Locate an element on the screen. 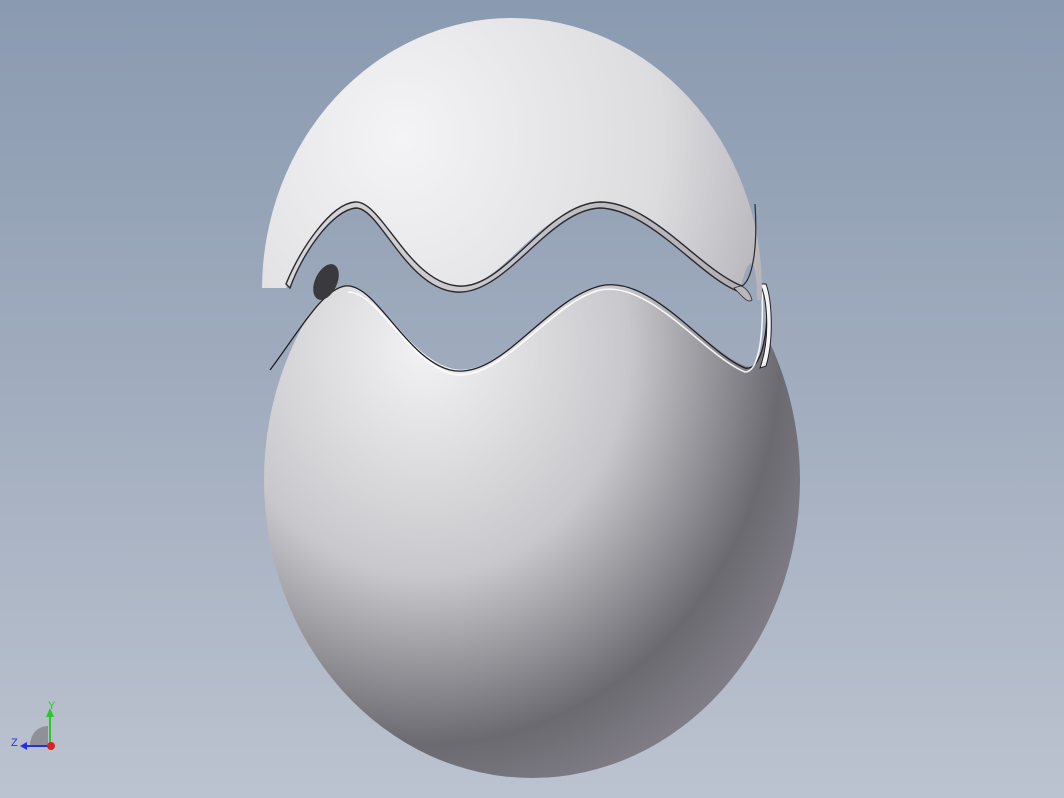 The width and height of the screenshot is (1064, 798). z-axis-arrow is located at coordinates (23, 746).